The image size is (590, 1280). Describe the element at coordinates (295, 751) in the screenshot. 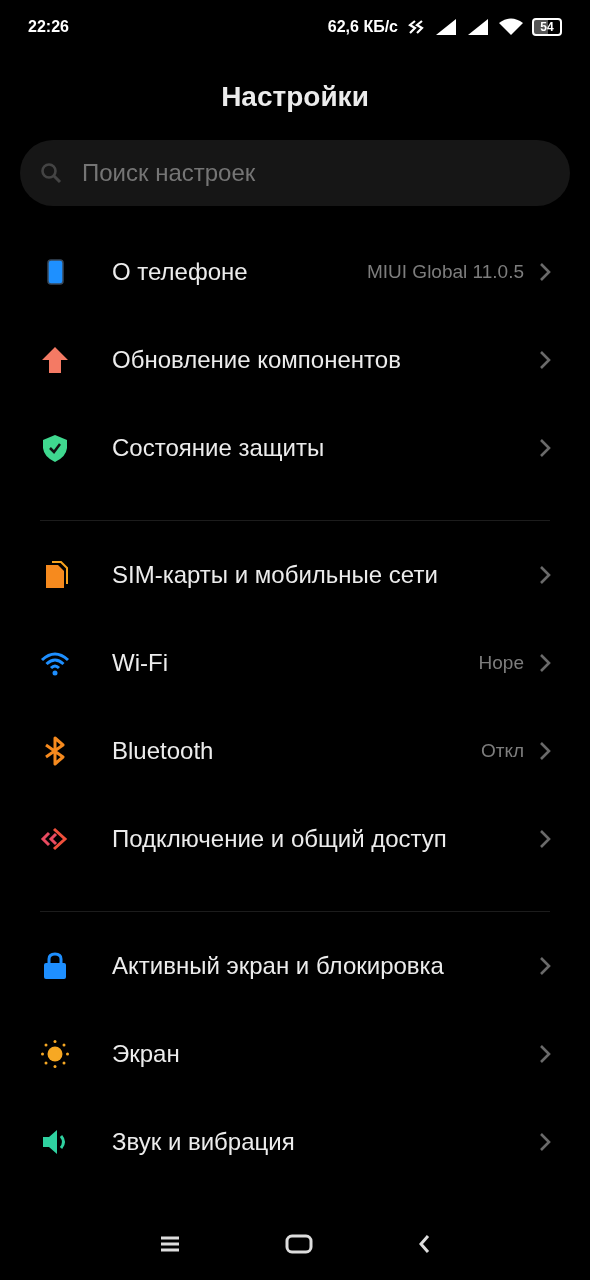

I see `settings-item: Bluetooth Откл` at that location.